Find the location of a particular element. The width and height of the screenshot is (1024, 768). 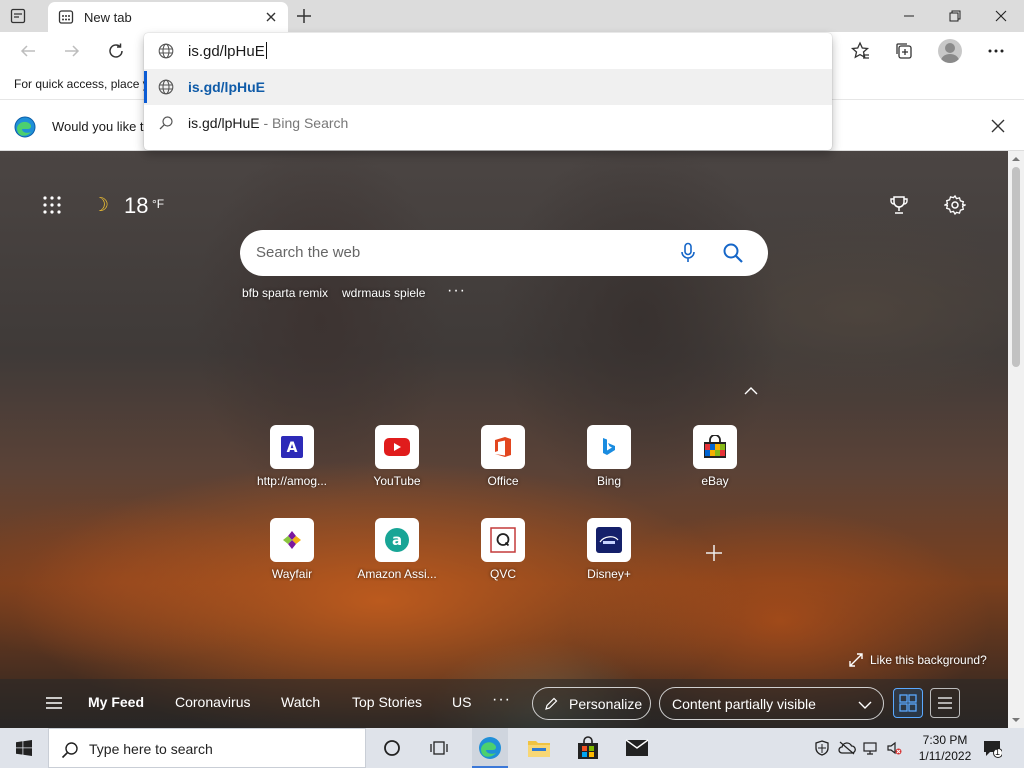

youtube-icon is located at coordinates (397, 447).